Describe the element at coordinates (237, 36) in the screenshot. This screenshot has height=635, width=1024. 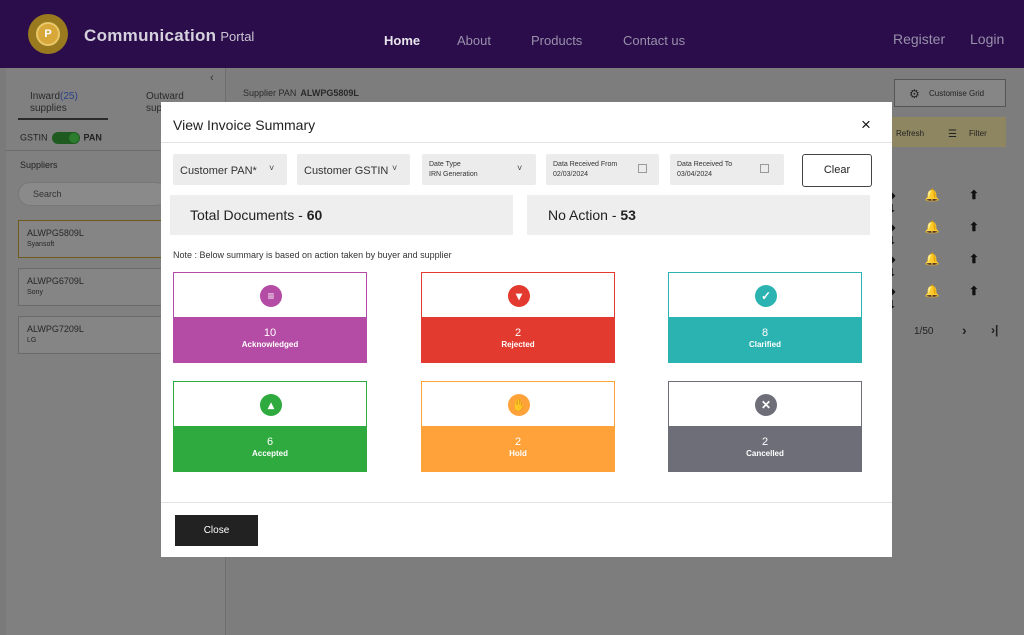
I see `brand-rest: Portal` at that location.